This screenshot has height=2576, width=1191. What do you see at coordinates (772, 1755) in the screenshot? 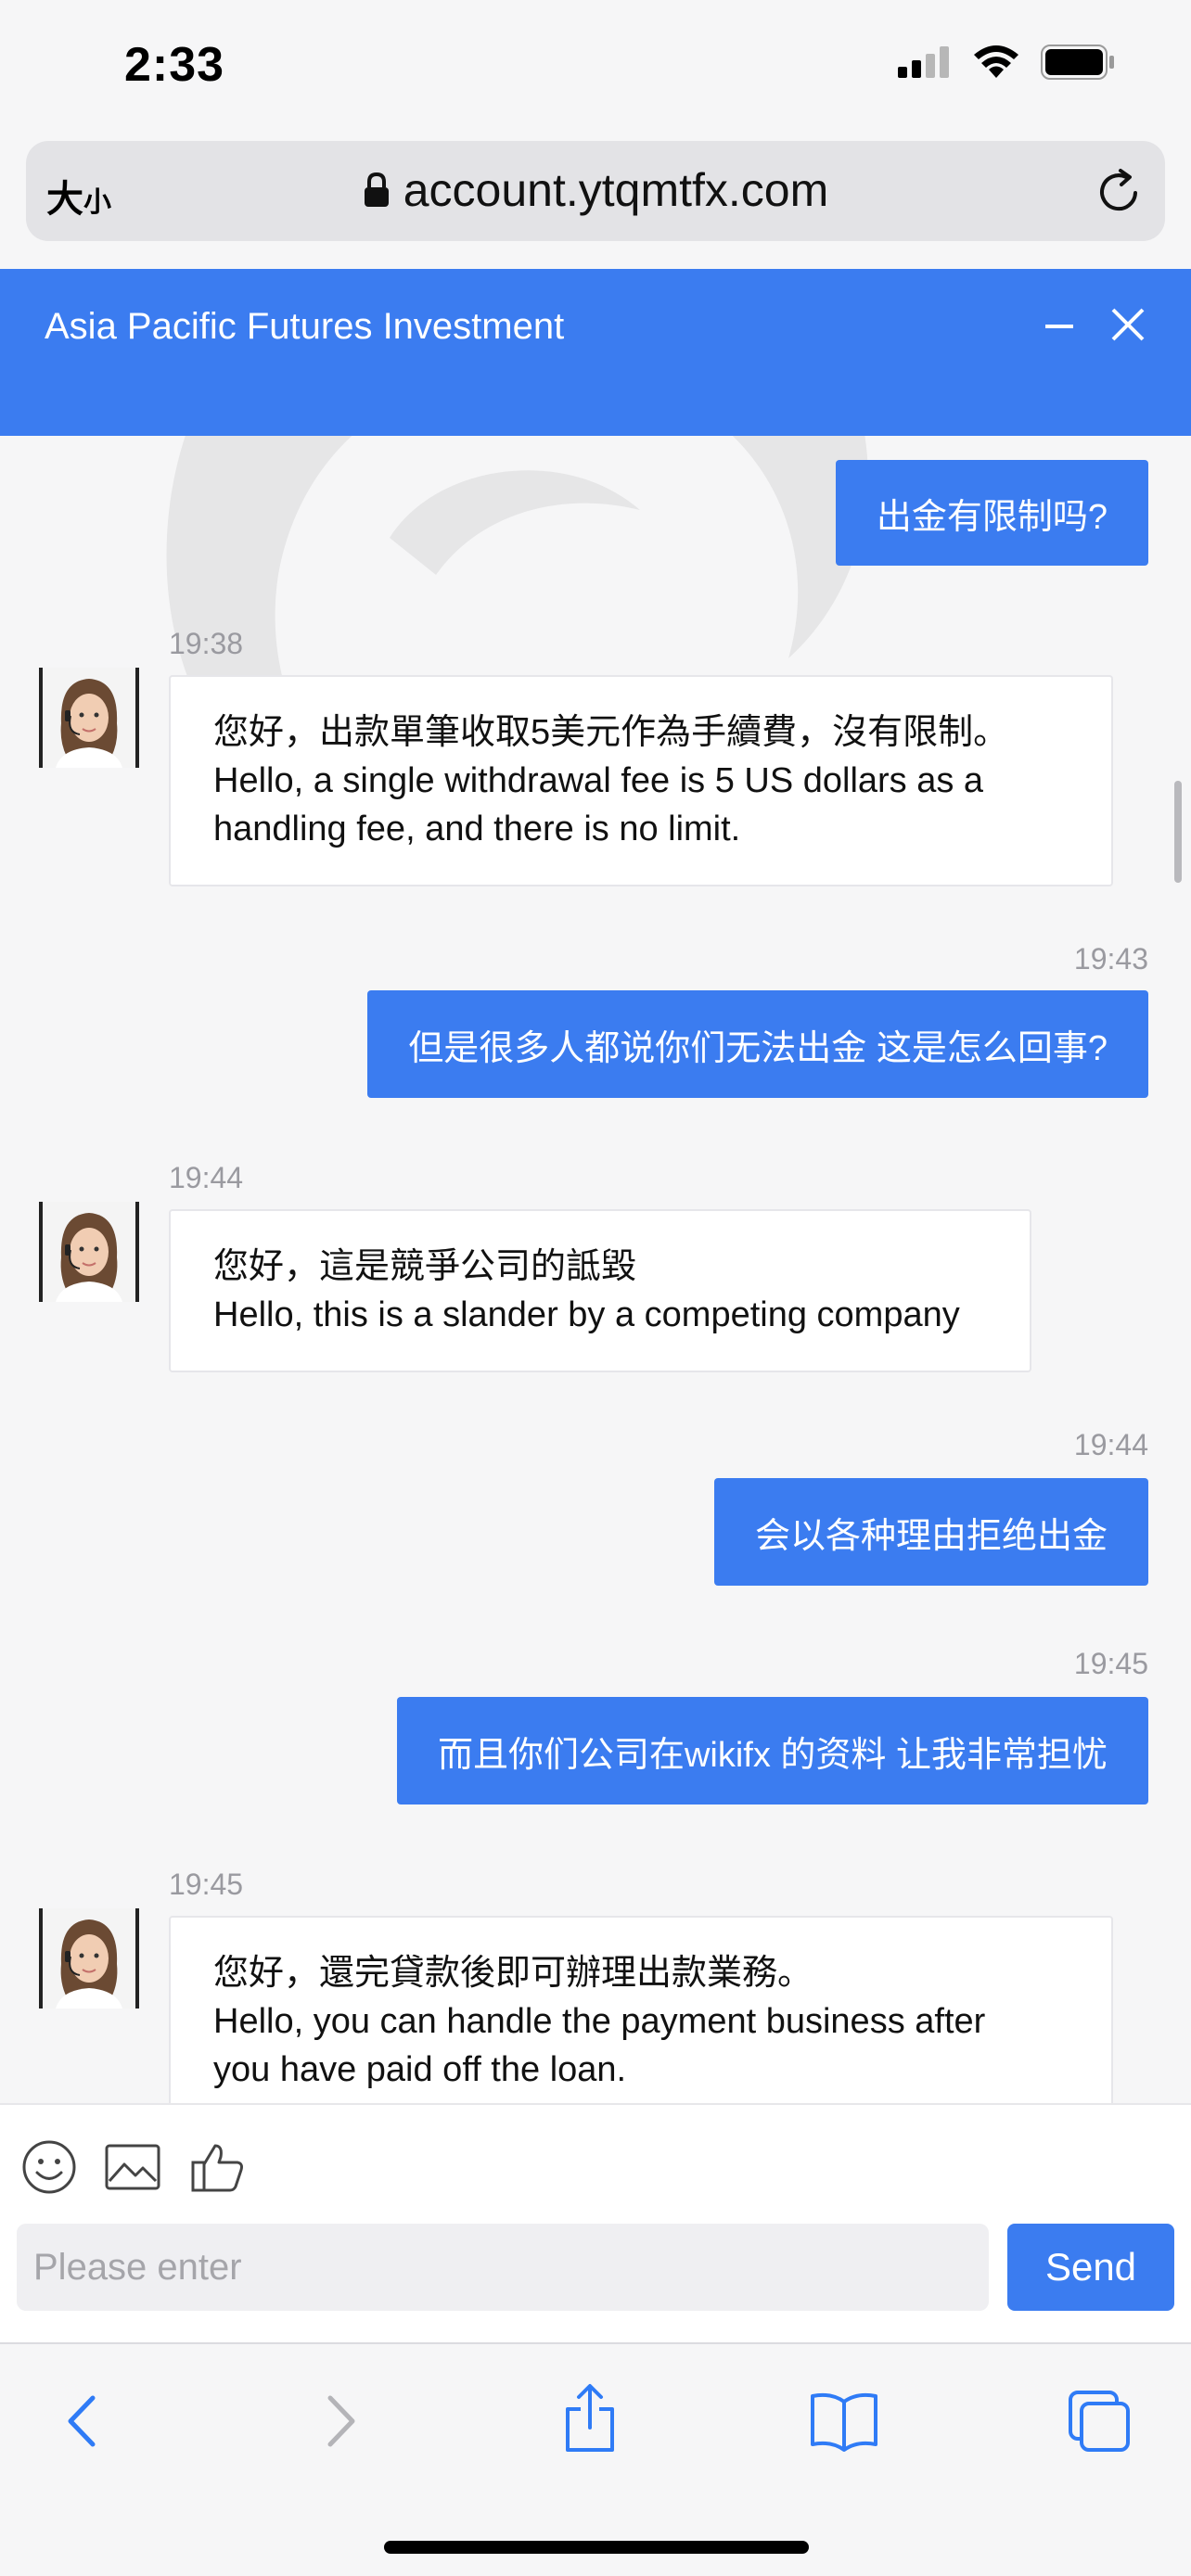
I see `message-text: 而且你们公司在wikifx 的资料 让我非常担忧` at bounding box center [772, 1755].